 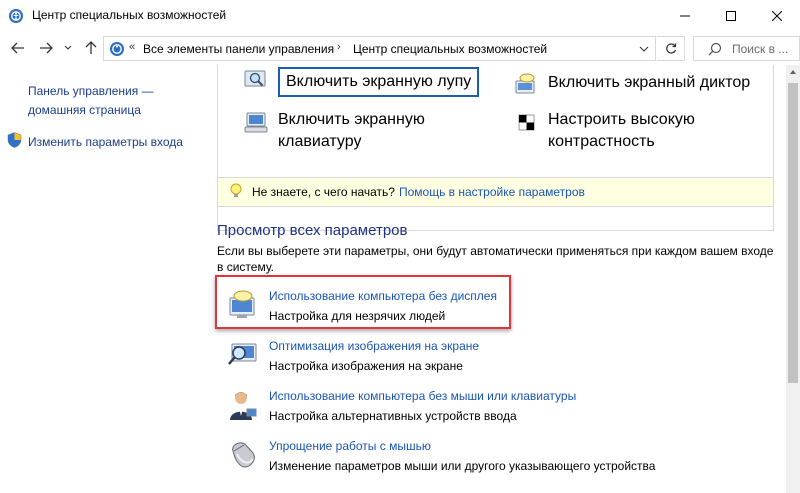 What do you see at coordinates (400, 15) in the screenshot?
I see `title-bar: Центр специальных возможностей` at bounding box center [400, 15].